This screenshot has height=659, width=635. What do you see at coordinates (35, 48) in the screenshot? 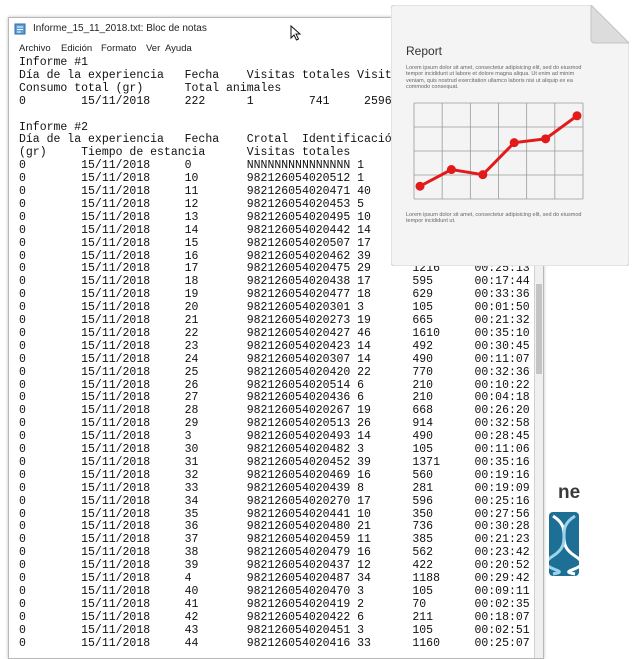
I see `menu-archivo: Archivo` at bounding box center [35, 48].